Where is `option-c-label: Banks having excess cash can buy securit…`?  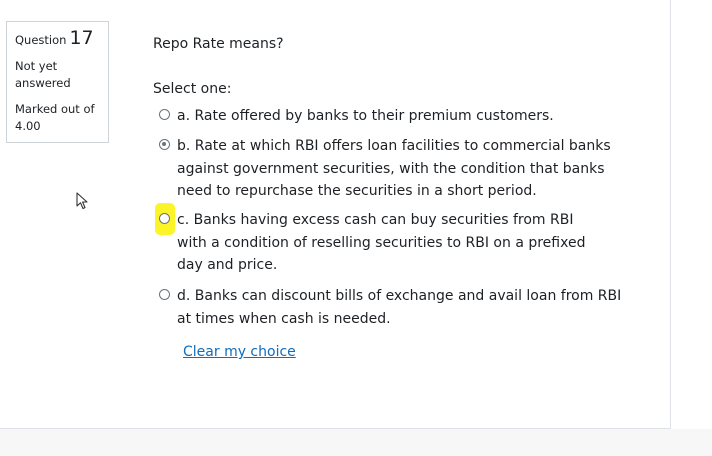 option-c-label: Banks having excess cash can buy securit… is located at coordinates (381, 242).